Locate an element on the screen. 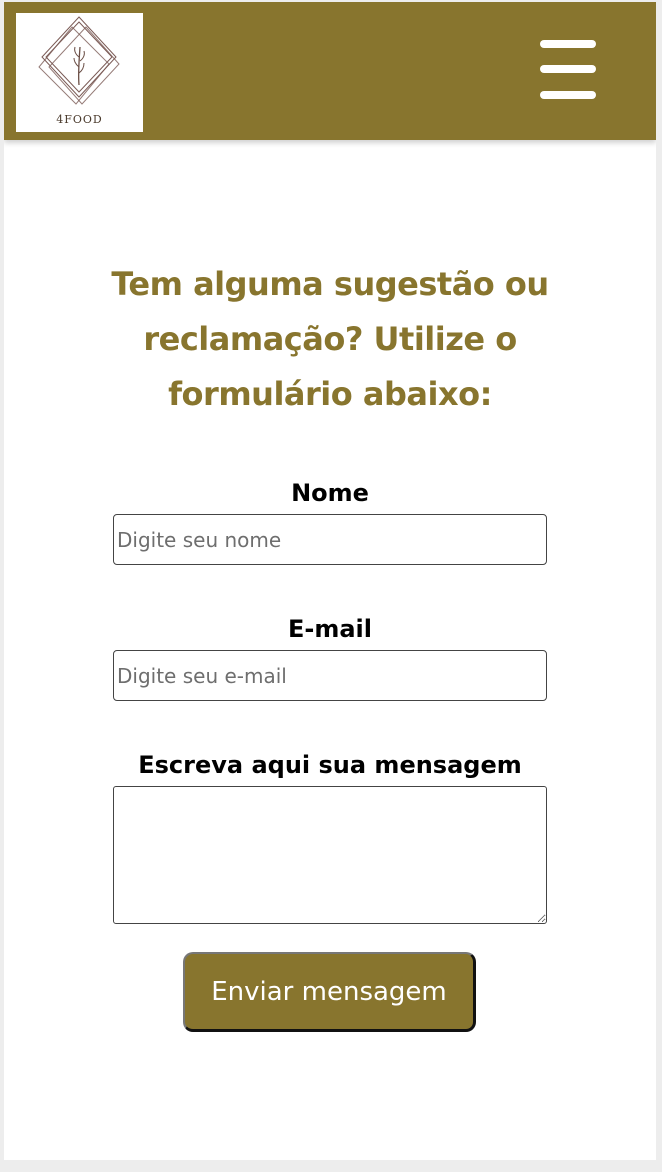 The width and height of the screenshot is (662, 1172). logo: 4FOOD is located at coordinates (79, 72).